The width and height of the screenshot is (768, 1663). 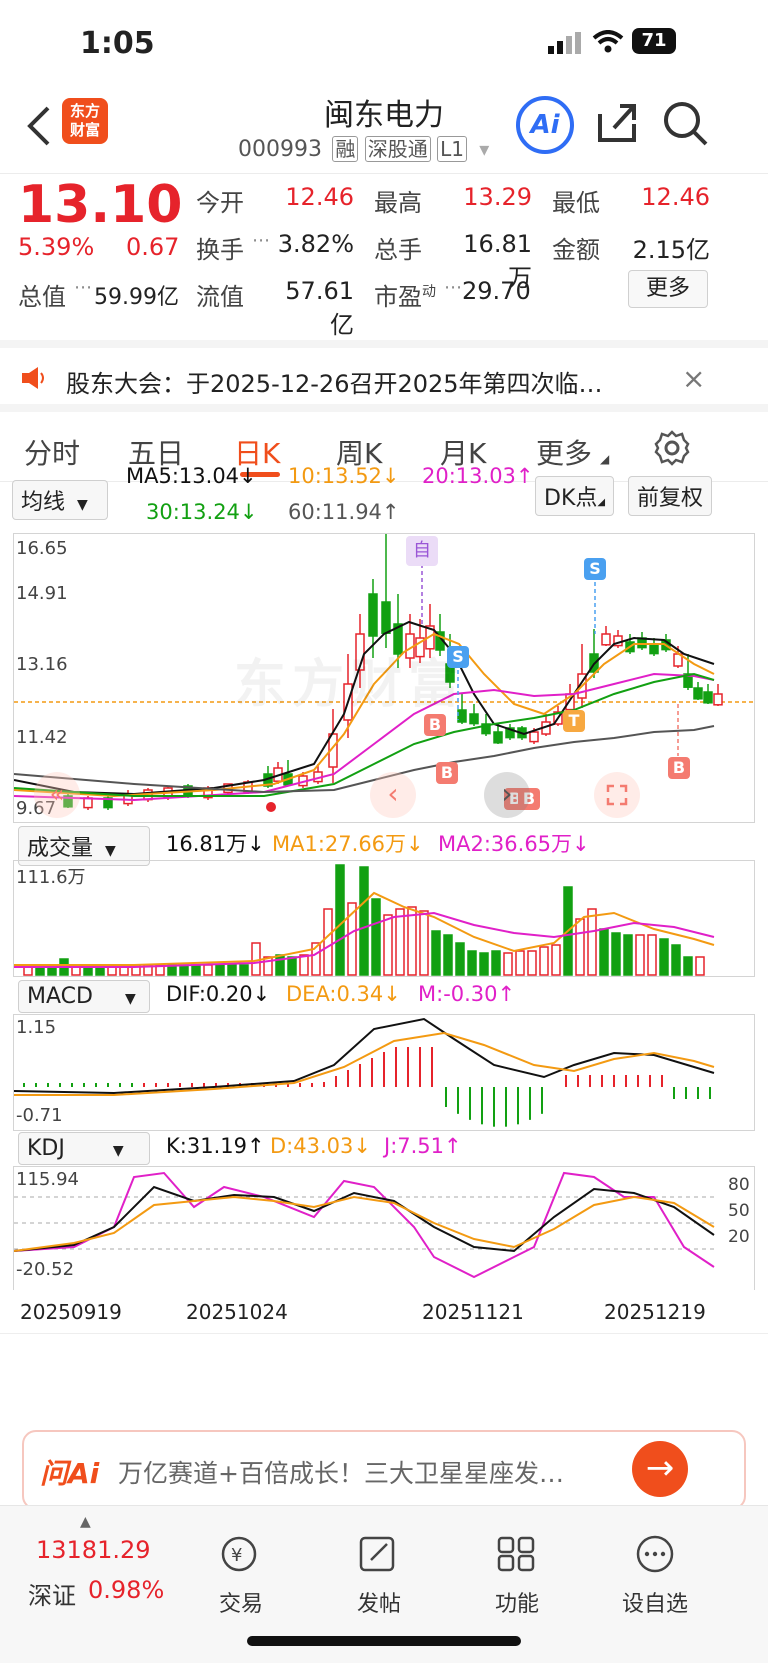 I want to click on kdj-selector: KDJ ▼, so click(x=84, y=1148).